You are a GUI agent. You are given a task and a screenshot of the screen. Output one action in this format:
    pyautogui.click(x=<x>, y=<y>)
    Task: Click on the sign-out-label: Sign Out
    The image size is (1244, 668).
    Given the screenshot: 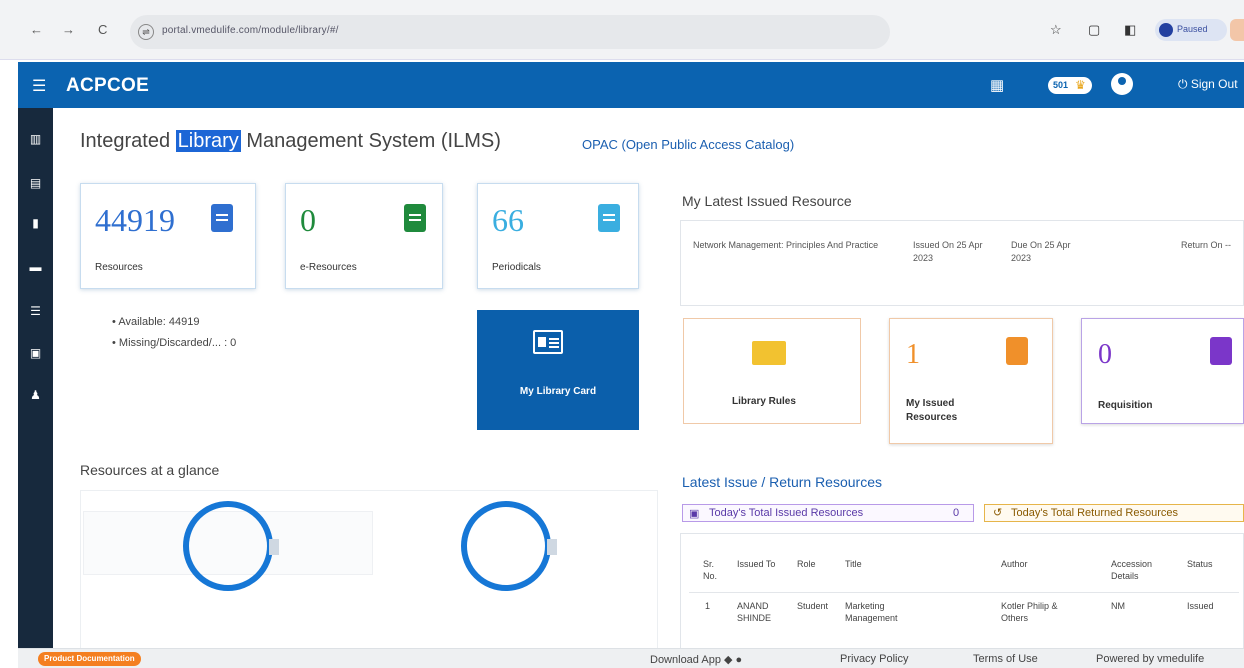 What is the action you would take?
    pyautogui.click(x=1214, y=84)
    